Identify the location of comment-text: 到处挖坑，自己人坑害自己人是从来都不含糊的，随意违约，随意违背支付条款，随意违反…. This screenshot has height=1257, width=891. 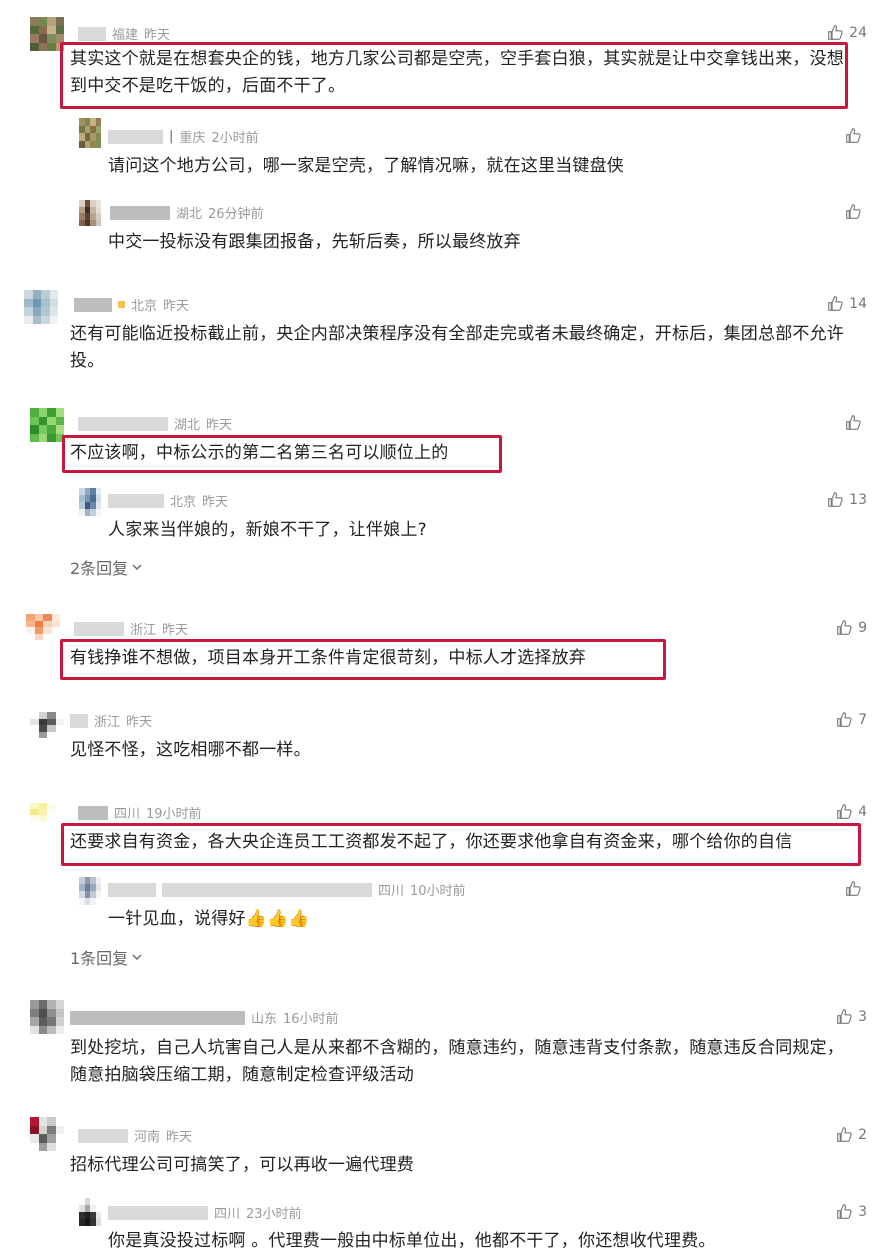
(457, 1061).